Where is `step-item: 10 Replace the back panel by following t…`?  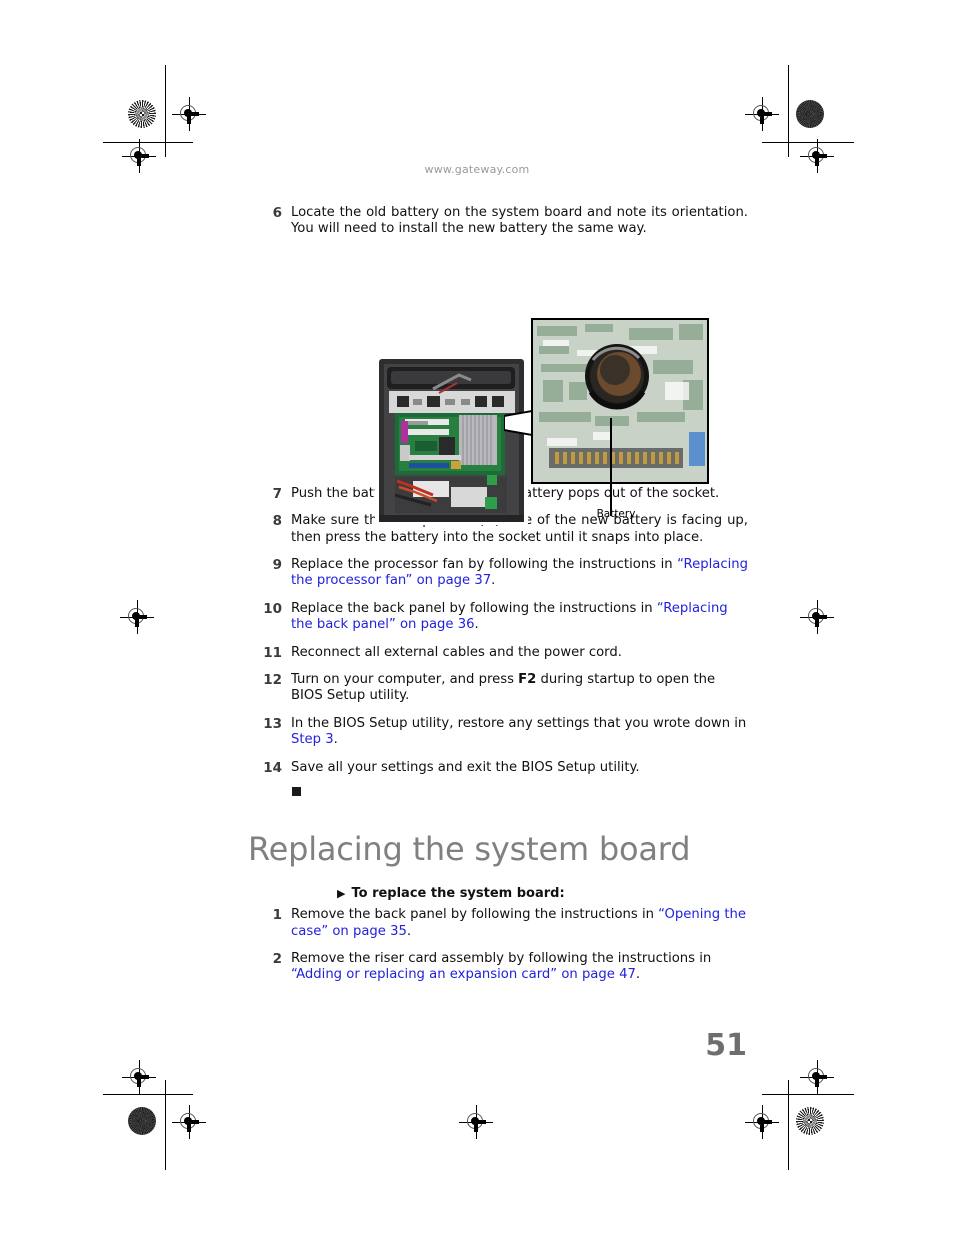
step-item: 10 Replace the back panel by following t… is located at coordinates (498, 617).